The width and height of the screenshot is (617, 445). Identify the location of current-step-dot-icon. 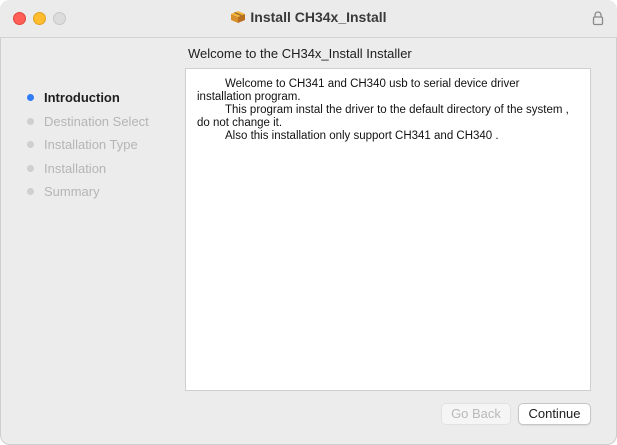
(30, 97).